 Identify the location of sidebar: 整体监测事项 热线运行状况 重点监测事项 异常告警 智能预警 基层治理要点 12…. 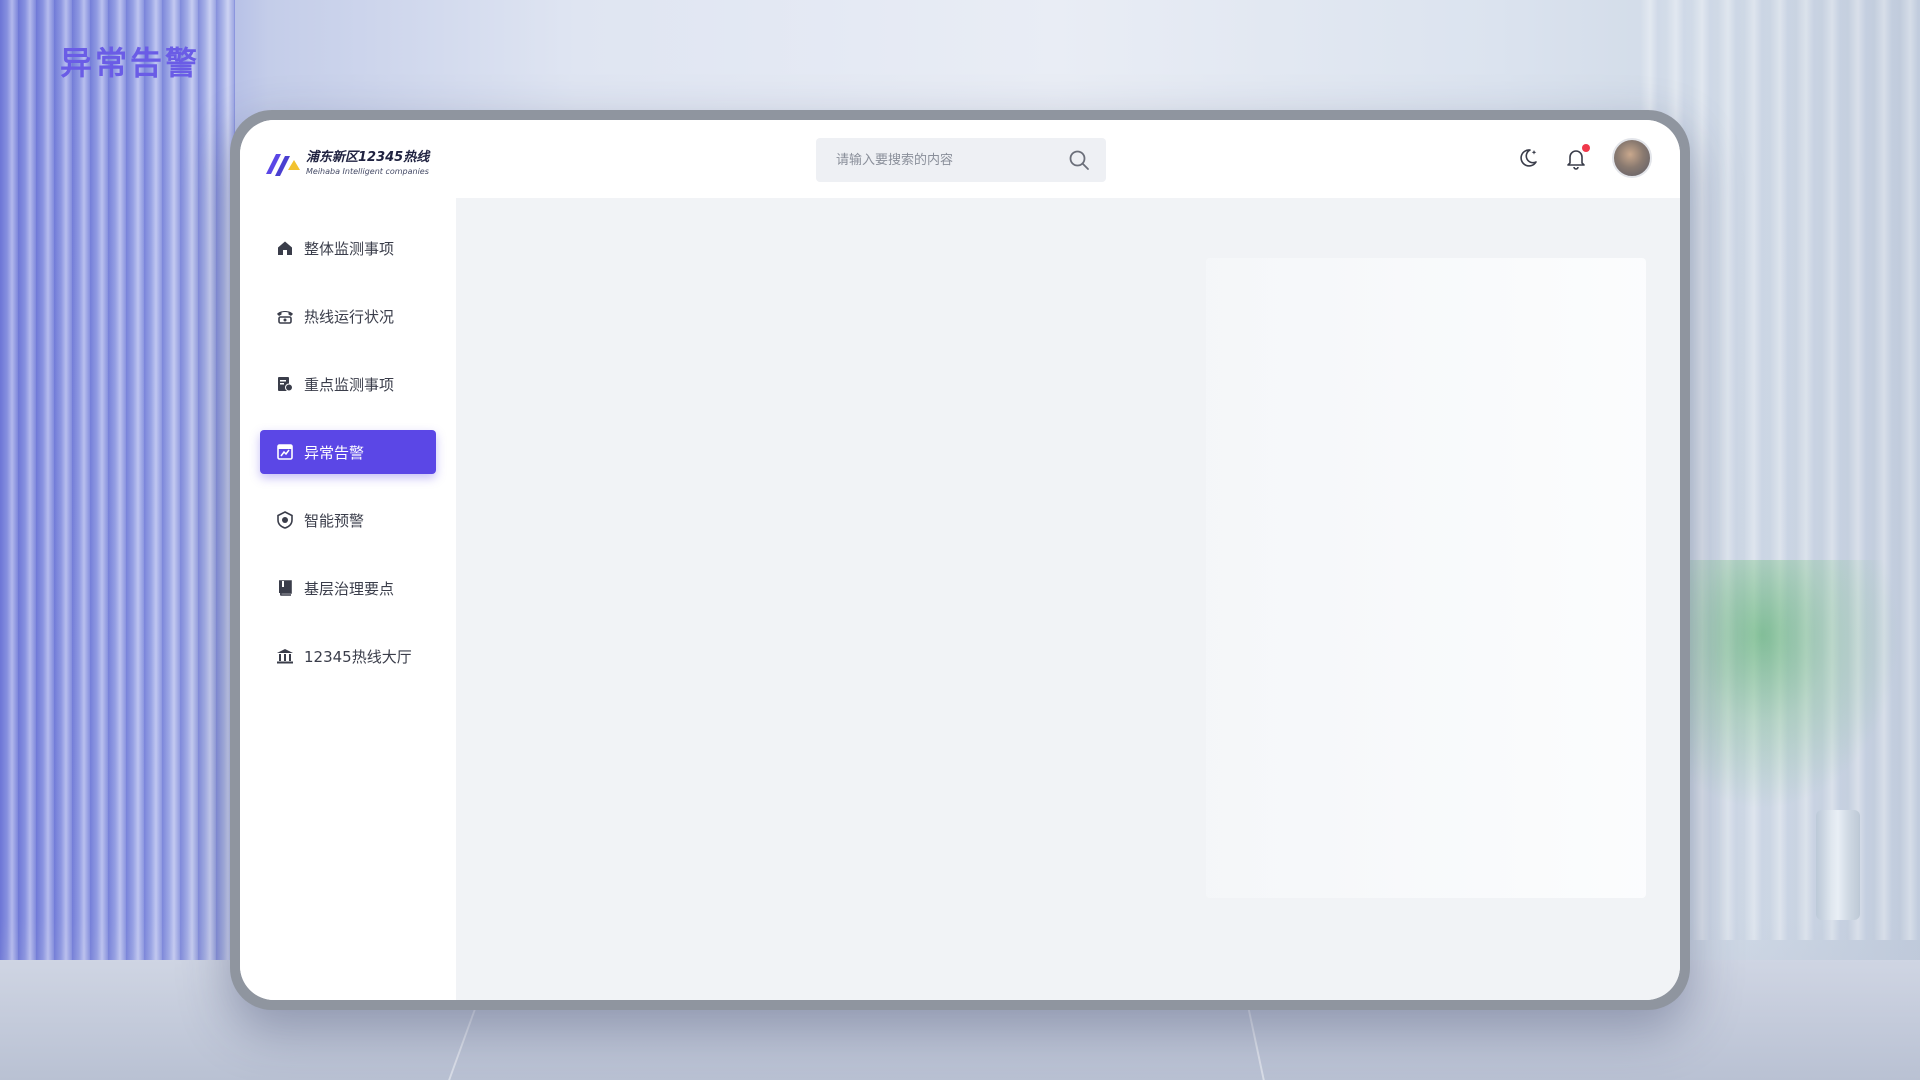
(348, 599).